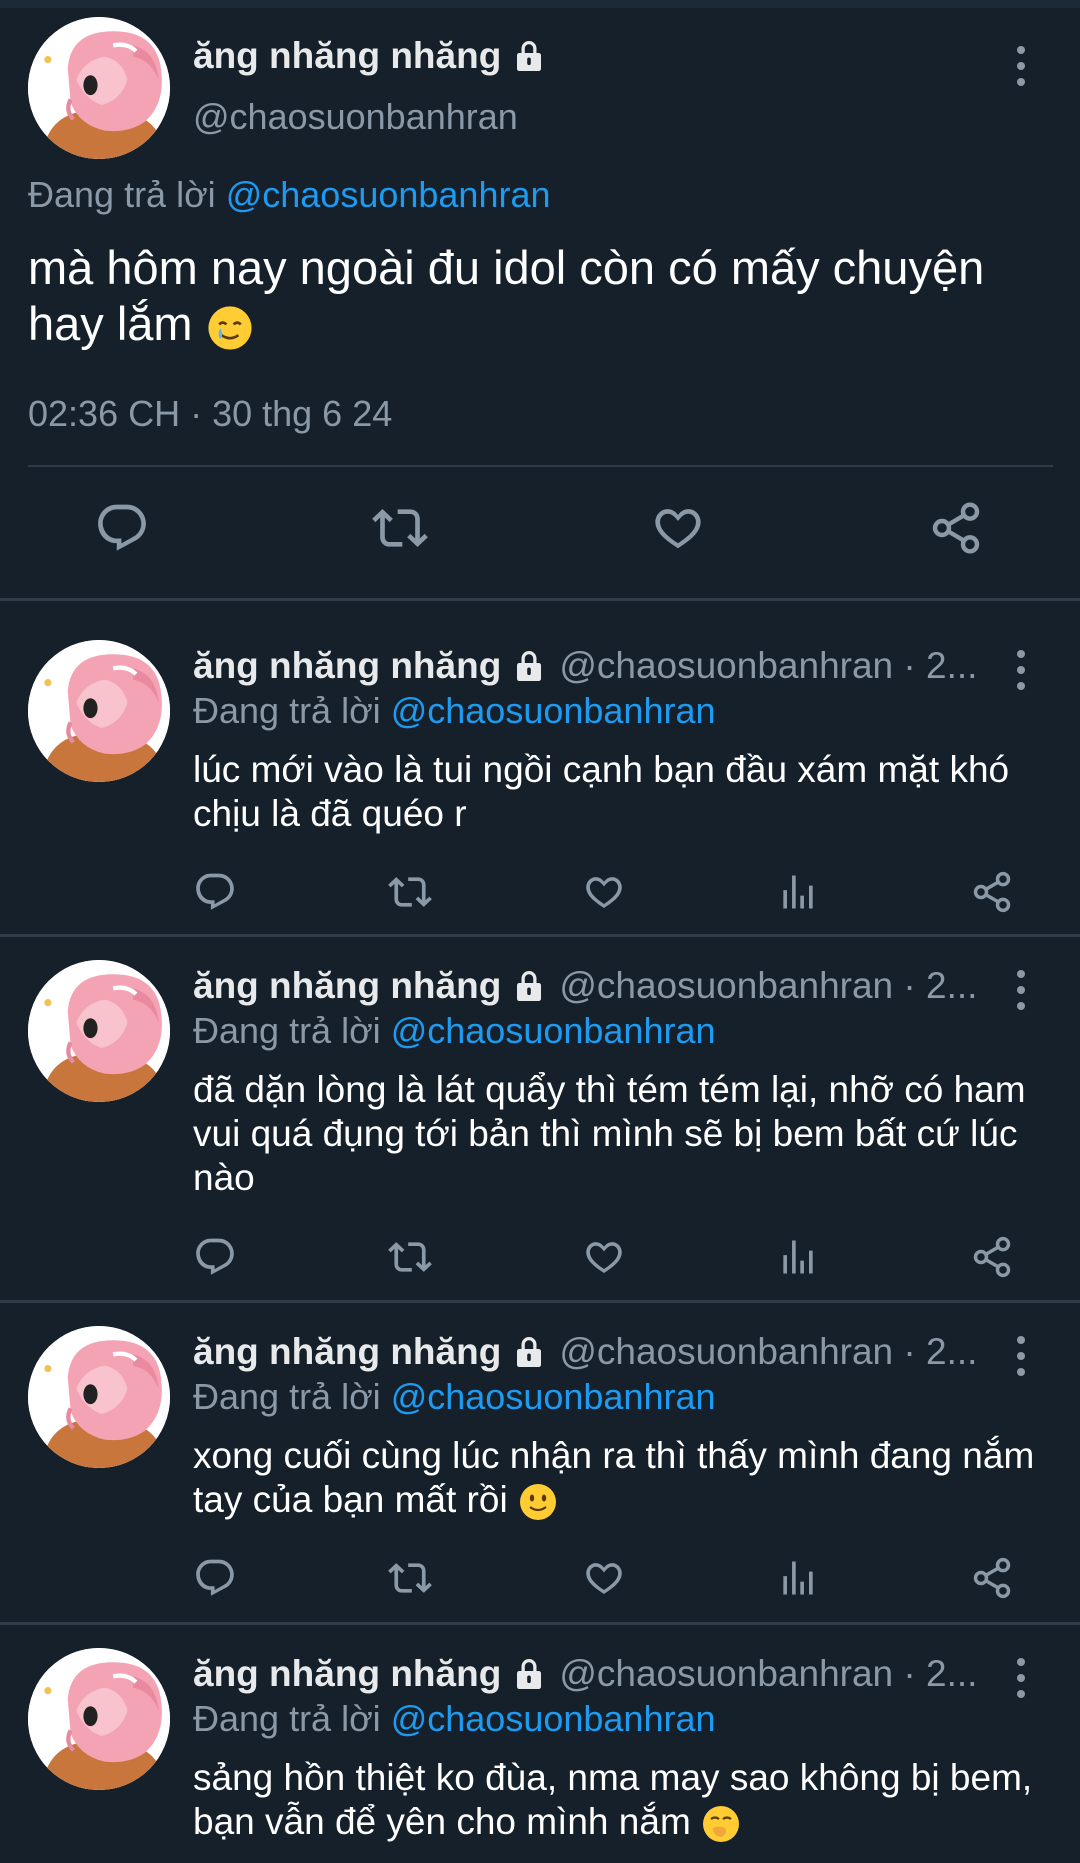  Describe the element at coordinates (538, 1502) in the screenshot. I see `slightly-smiling-face-icon` at that location.